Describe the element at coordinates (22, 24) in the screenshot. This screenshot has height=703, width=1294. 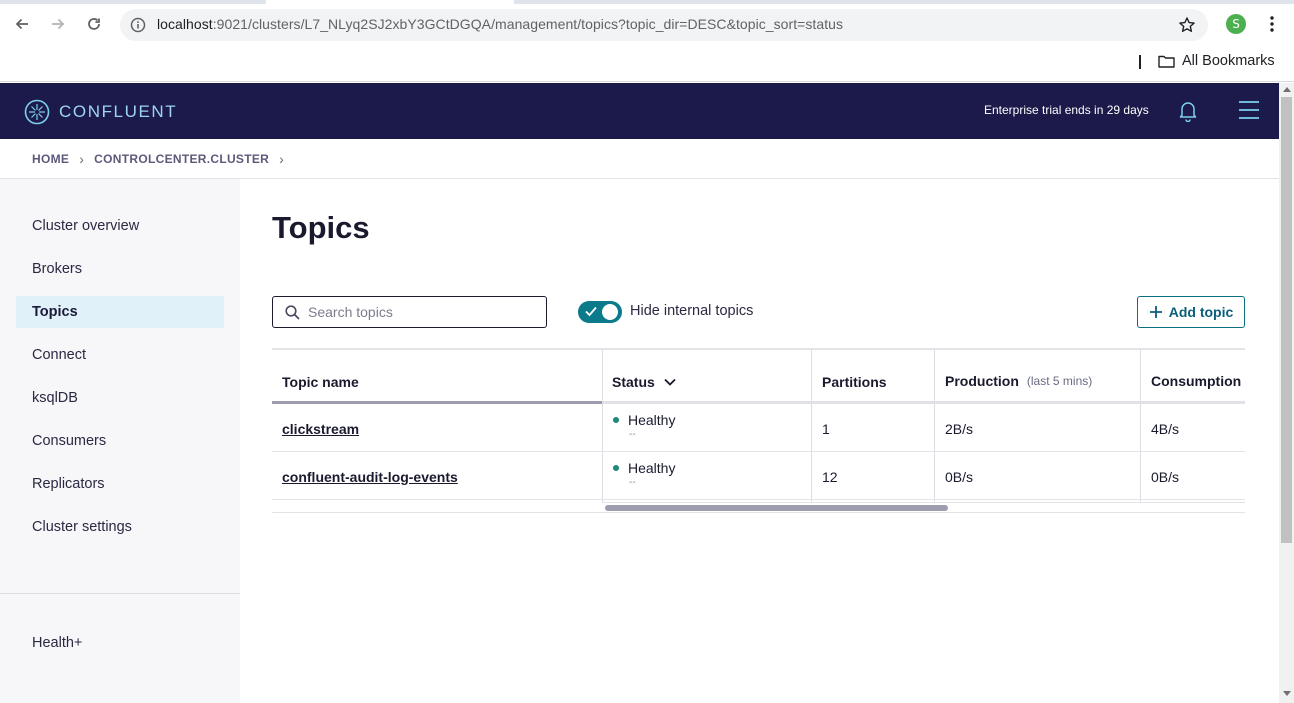
I see `back-icon` at that location.